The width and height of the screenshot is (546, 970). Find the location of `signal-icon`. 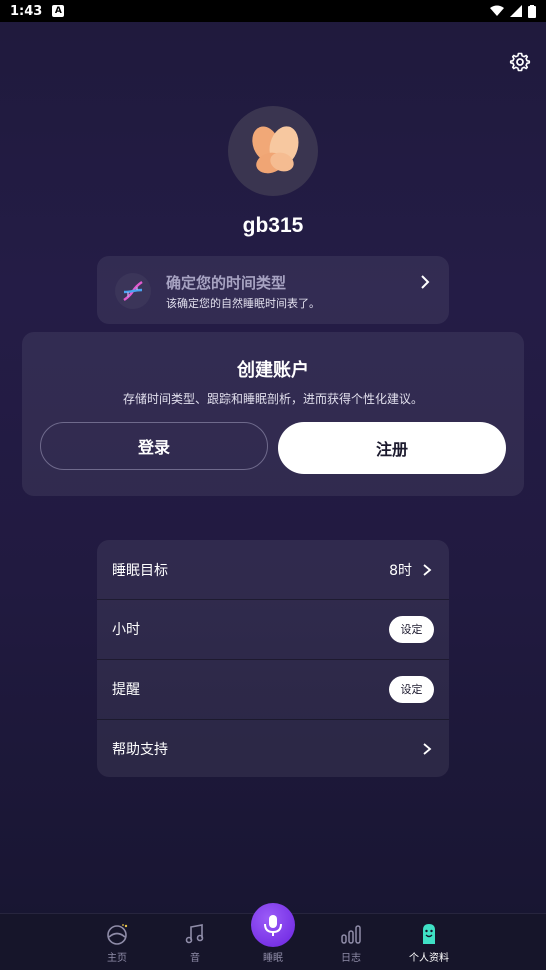

signal-icon is located at coordinates (516, 11).